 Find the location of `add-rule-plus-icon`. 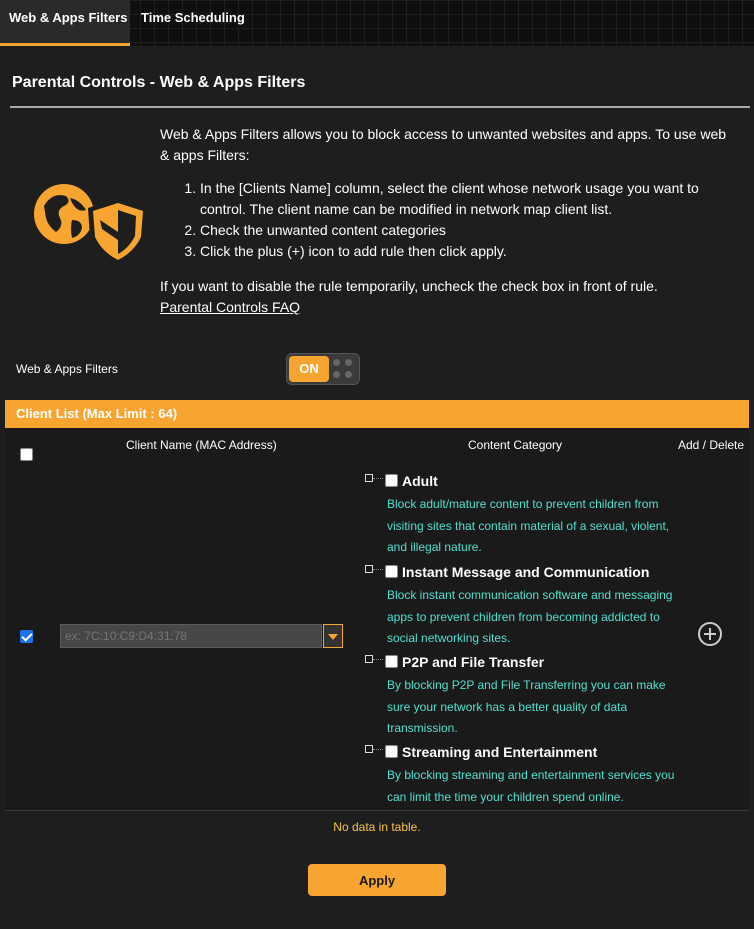

add-rule-plus-icon is located at coordinates (710, 634).